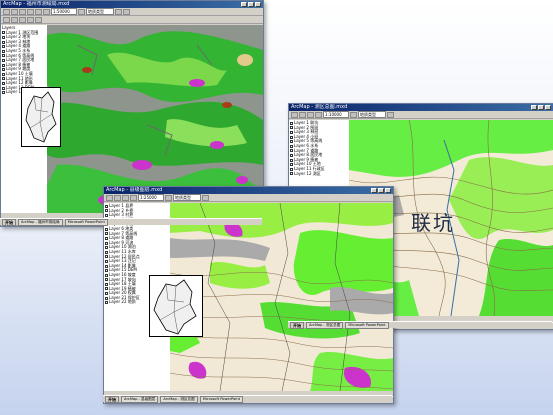 The width and height of the screenshot is (553, 415). I want to click on sketch-icon, so click(14, 19).